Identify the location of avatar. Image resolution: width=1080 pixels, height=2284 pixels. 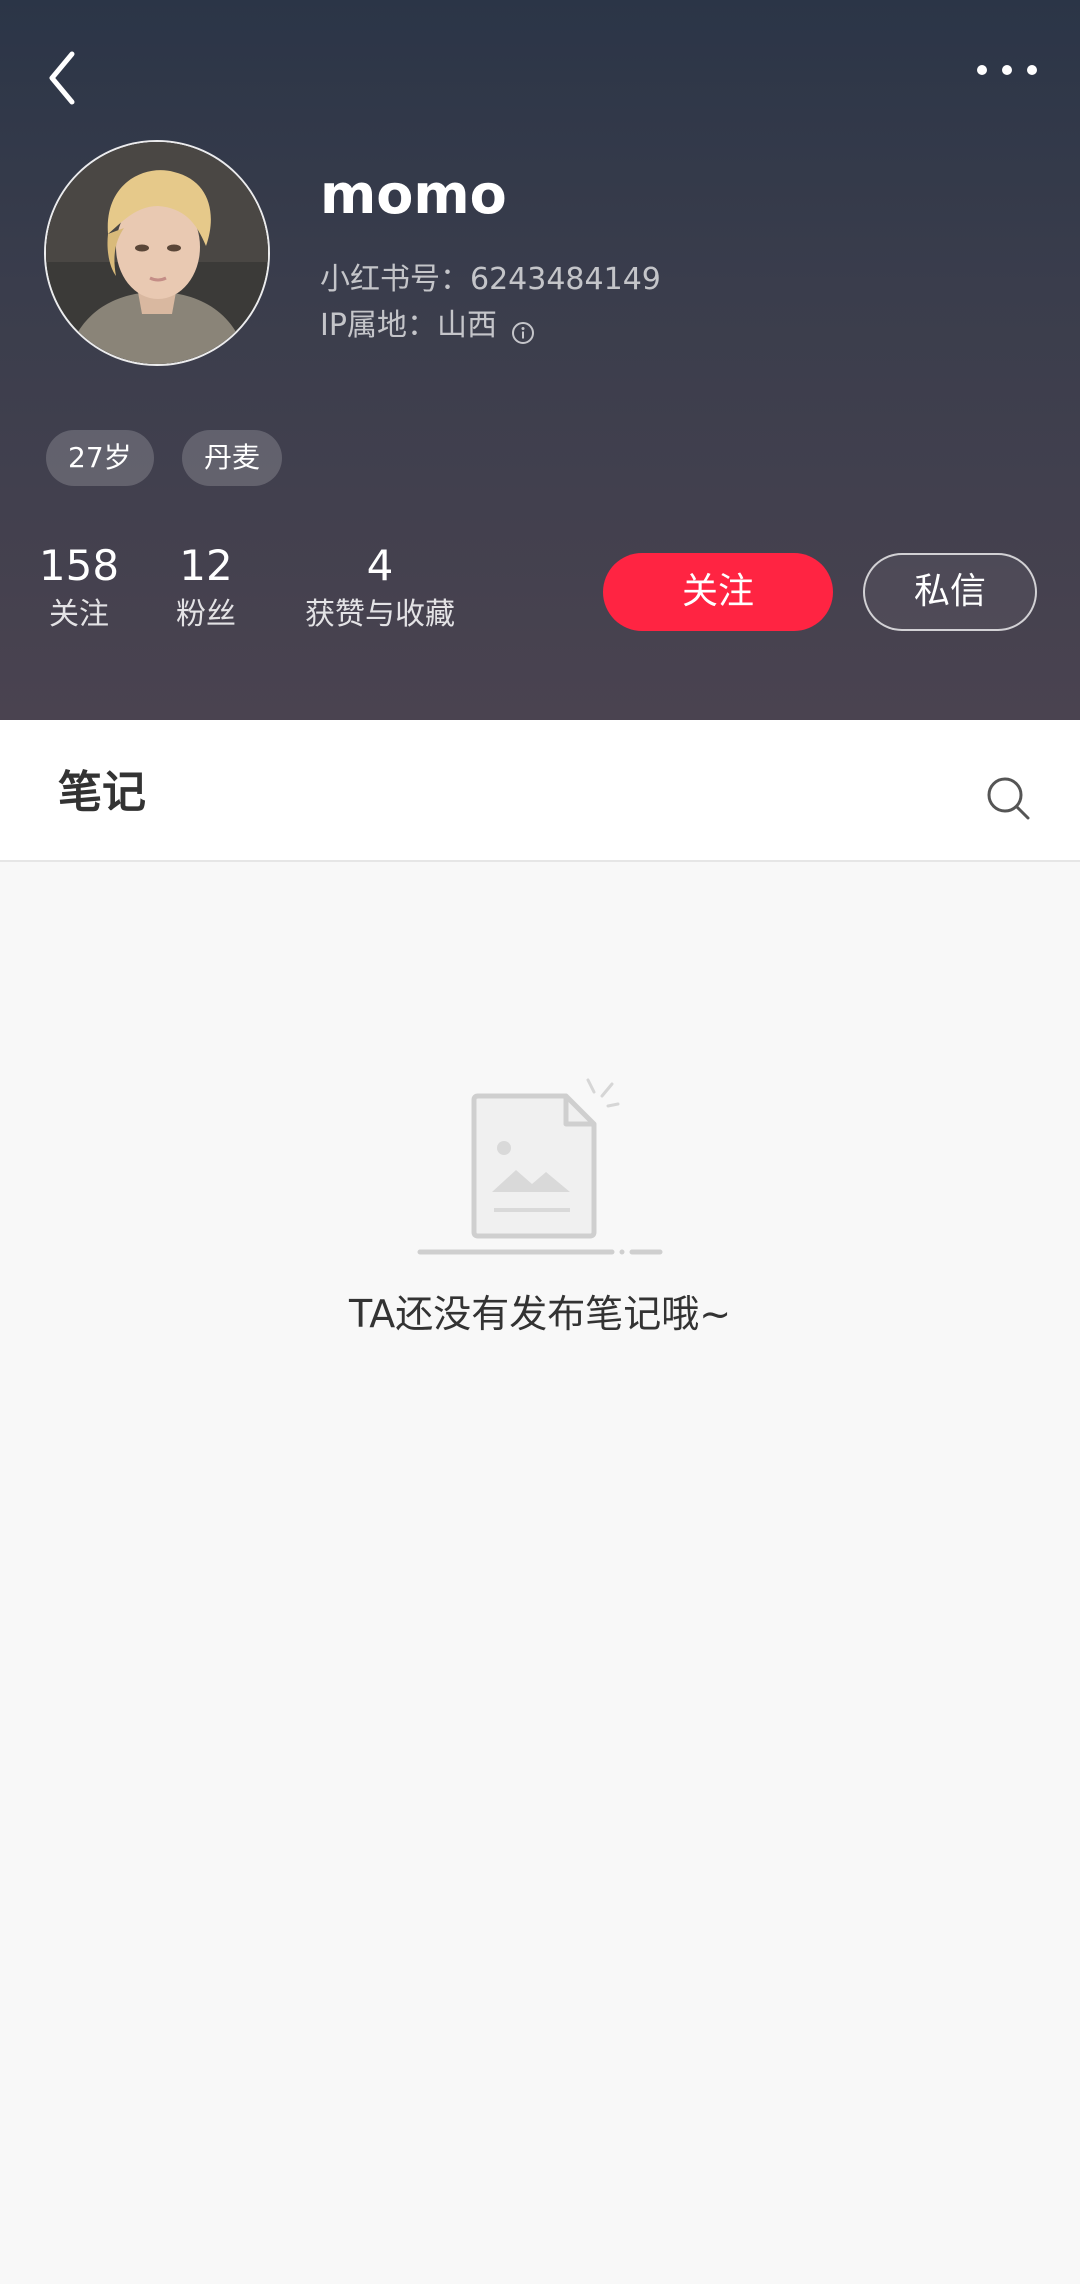
(157, 253).